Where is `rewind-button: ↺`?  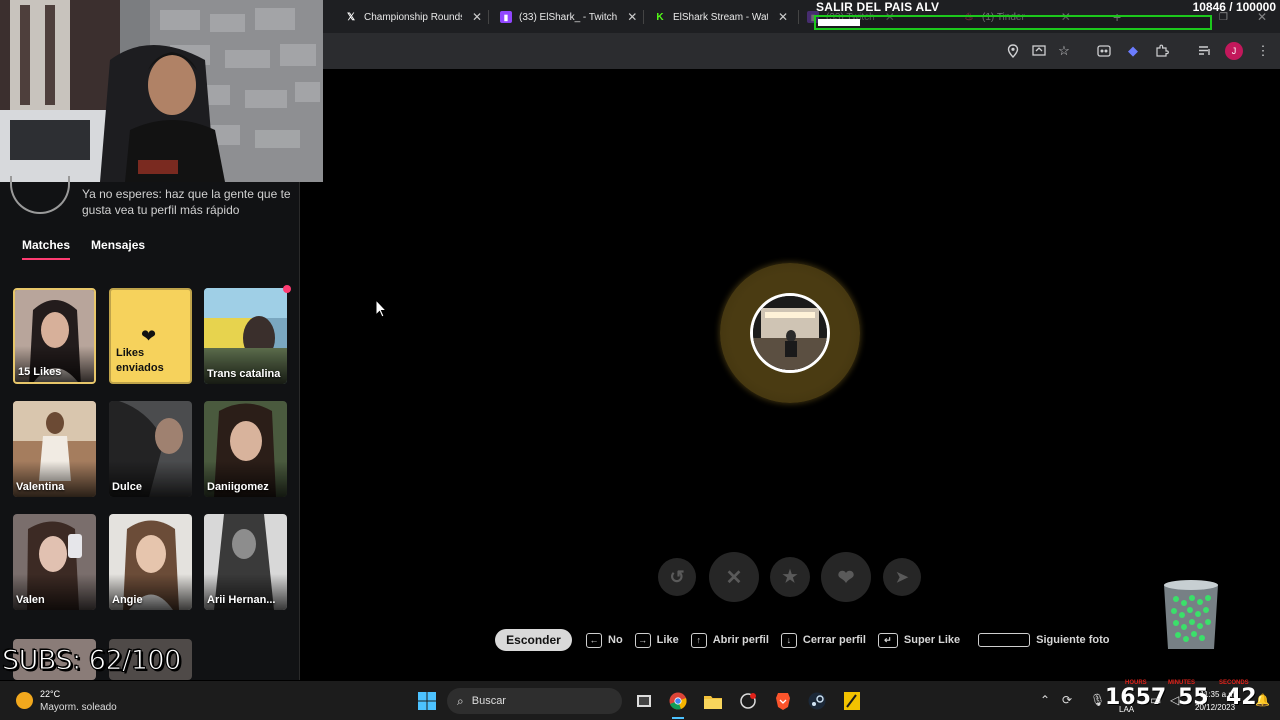
rewind-button: ↺ is located at coordinates (677, 577).